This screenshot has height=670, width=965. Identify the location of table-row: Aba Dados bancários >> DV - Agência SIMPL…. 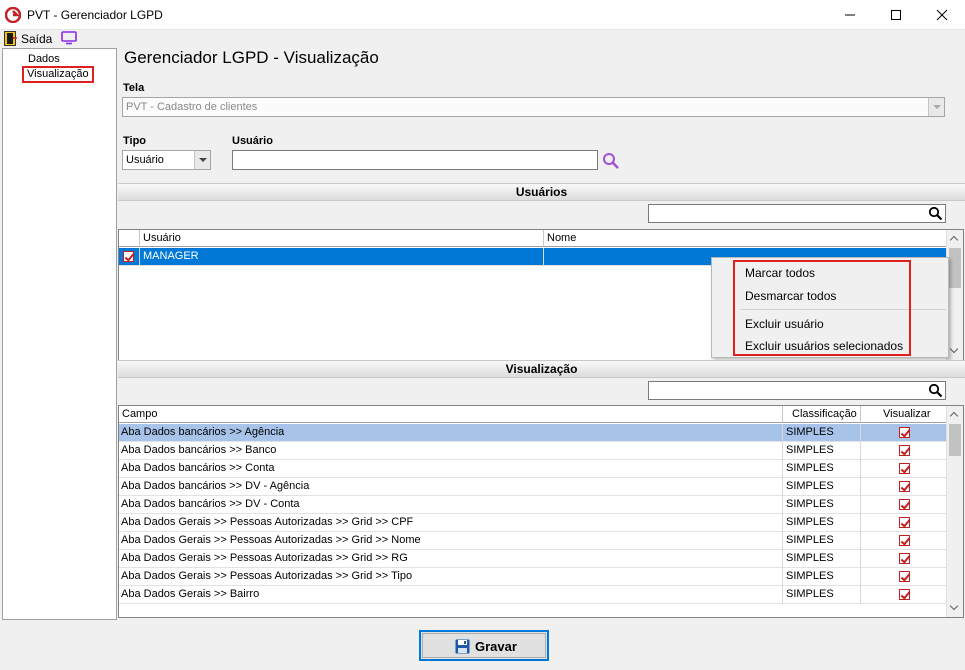
(533, 487).